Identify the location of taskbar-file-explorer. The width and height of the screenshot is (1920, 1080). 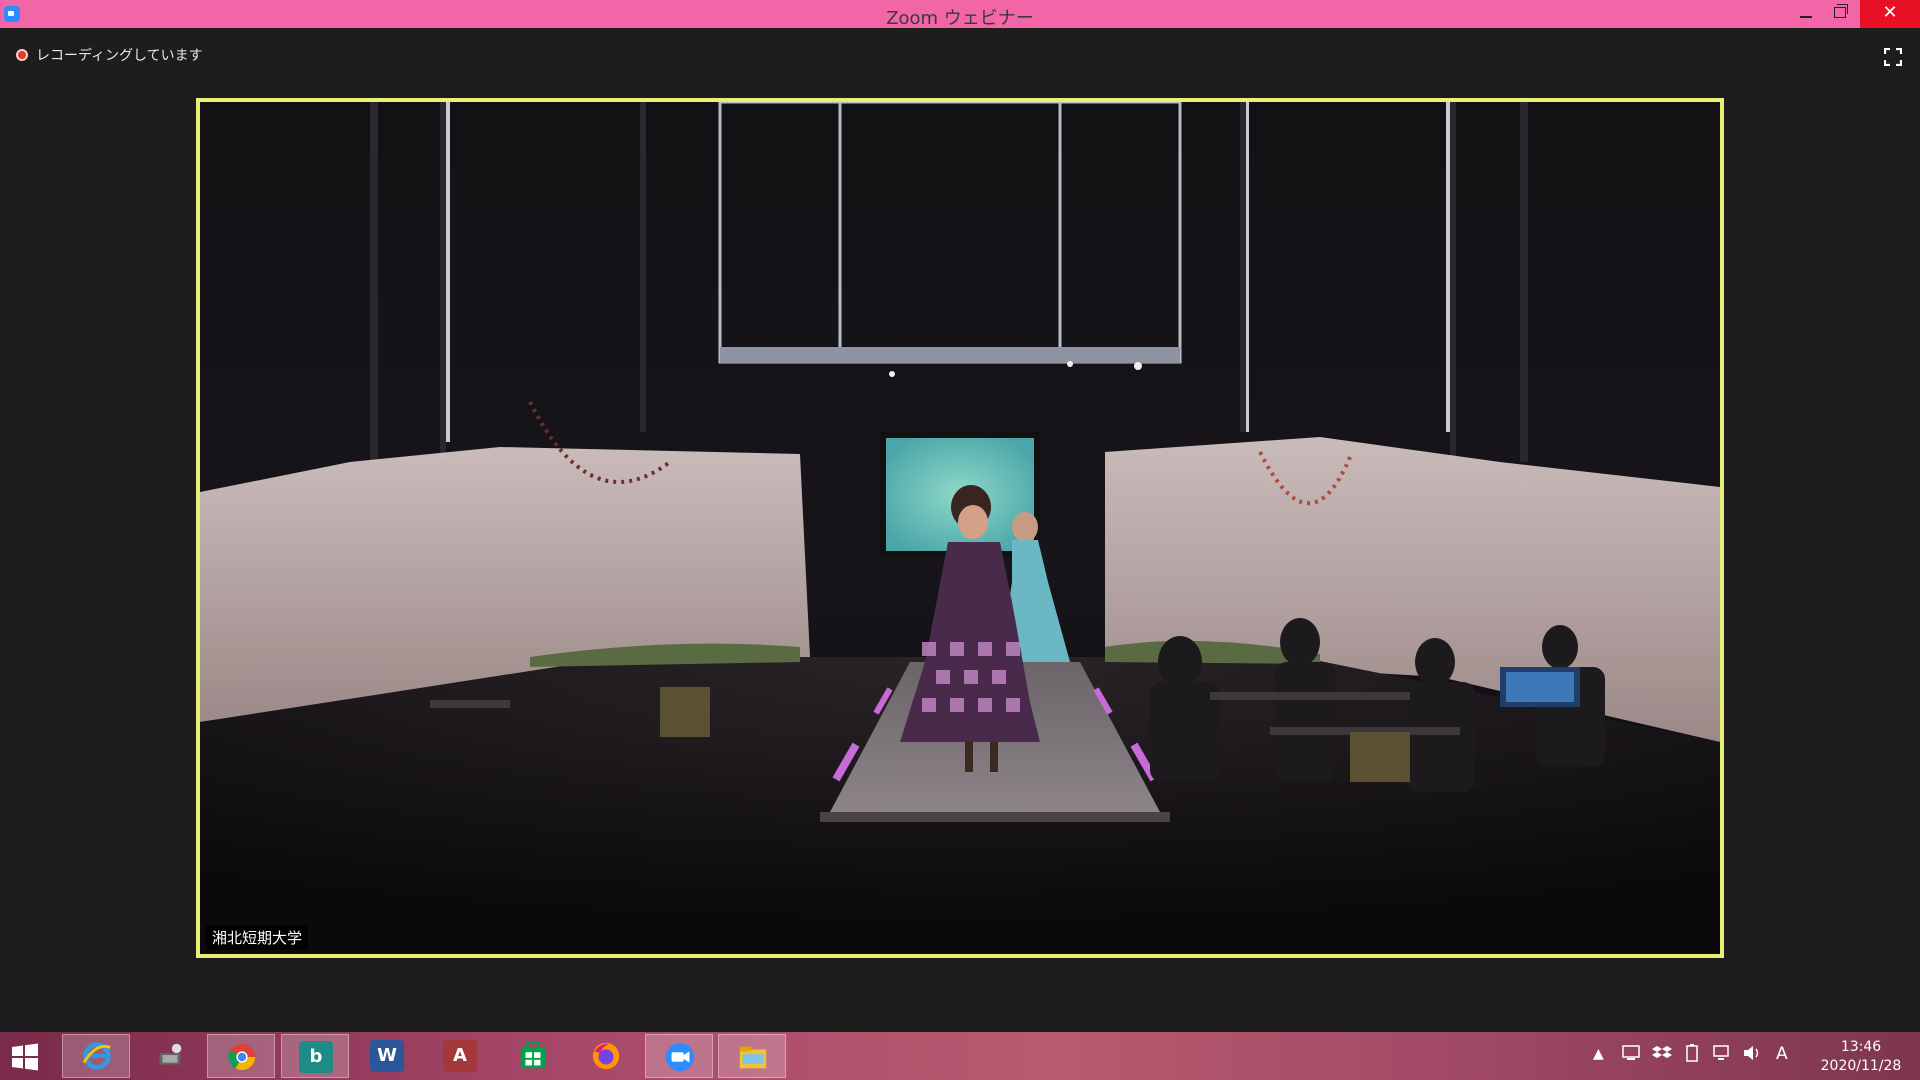
(752, 1056).